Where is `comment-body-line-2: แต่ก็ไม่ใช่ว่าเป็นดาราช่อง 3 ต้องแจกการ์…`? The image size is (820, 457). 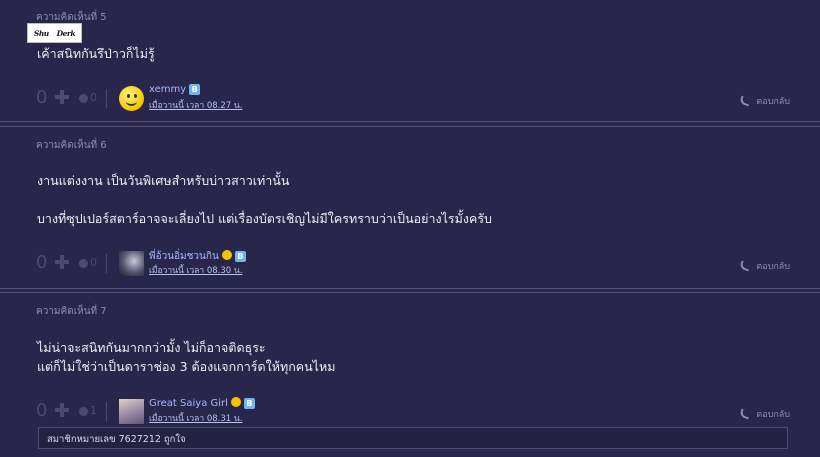
comment-body-line-2: แต่ก็ไม่ใช่ว่าเป็นดาราช่อง 3 ต้องแจกการ์… is located at coordinates (186, 366).